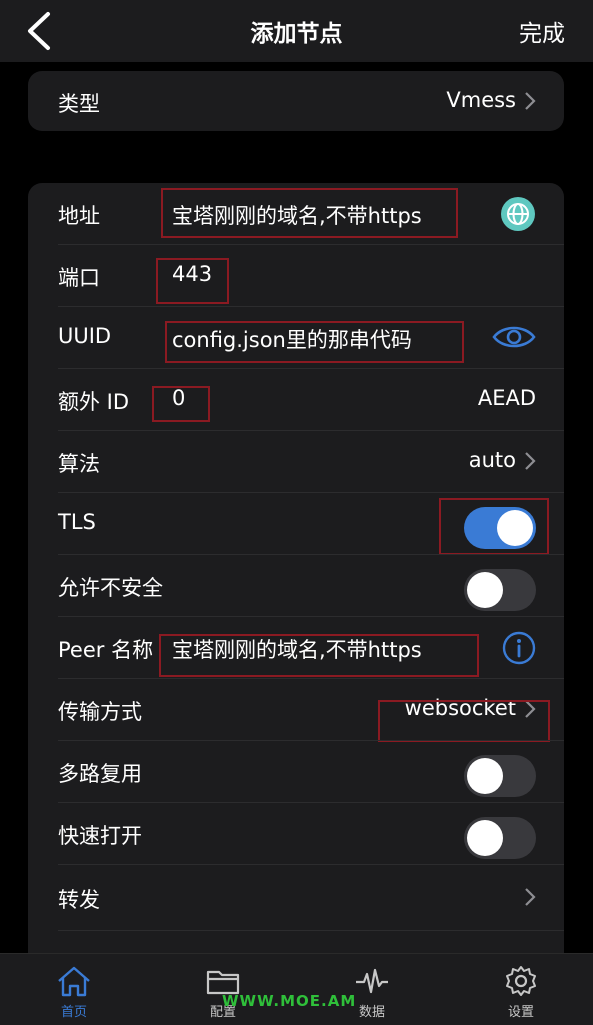 The image size is (593, 1025). I want to click on uuid-label: UUID, so click(85, 336).